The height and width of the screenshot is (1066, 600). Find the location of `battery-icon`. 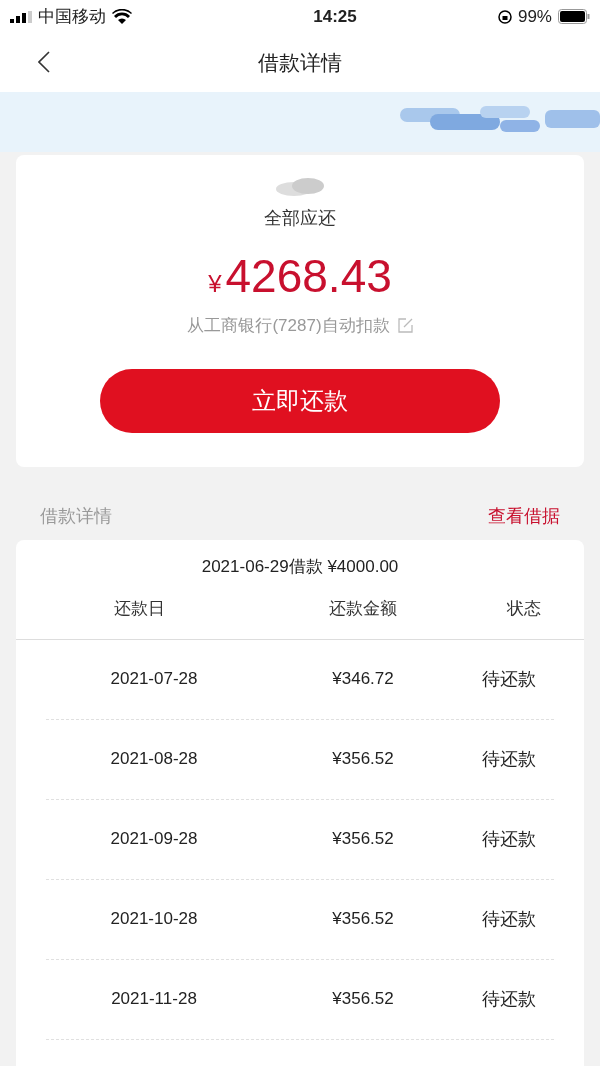

battery-icon is located at coordinates (574, 16).